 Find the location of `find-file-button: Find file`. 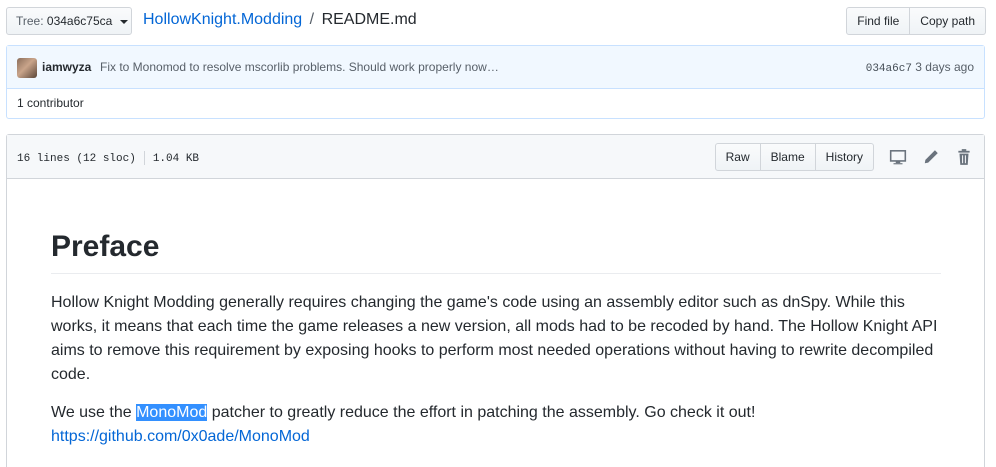

find-file-button: Find file is located at coordinates (878, 21).